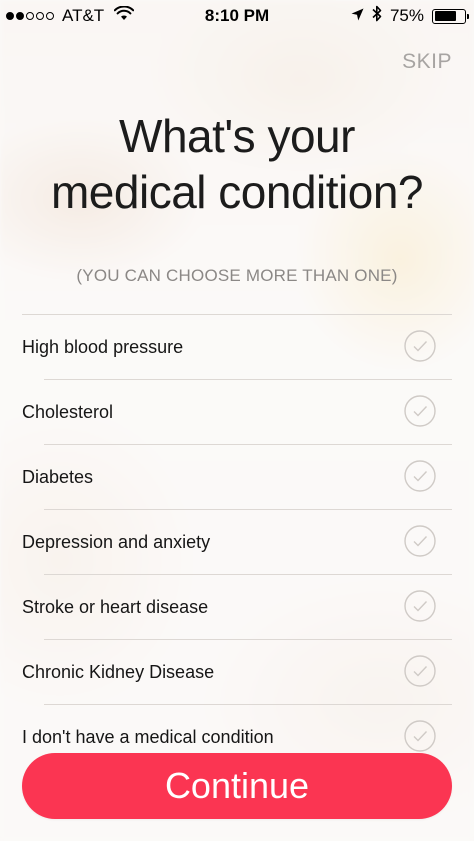 This screenshot has width=474, height=841. I want to click on battery-level, so click(445, 16).